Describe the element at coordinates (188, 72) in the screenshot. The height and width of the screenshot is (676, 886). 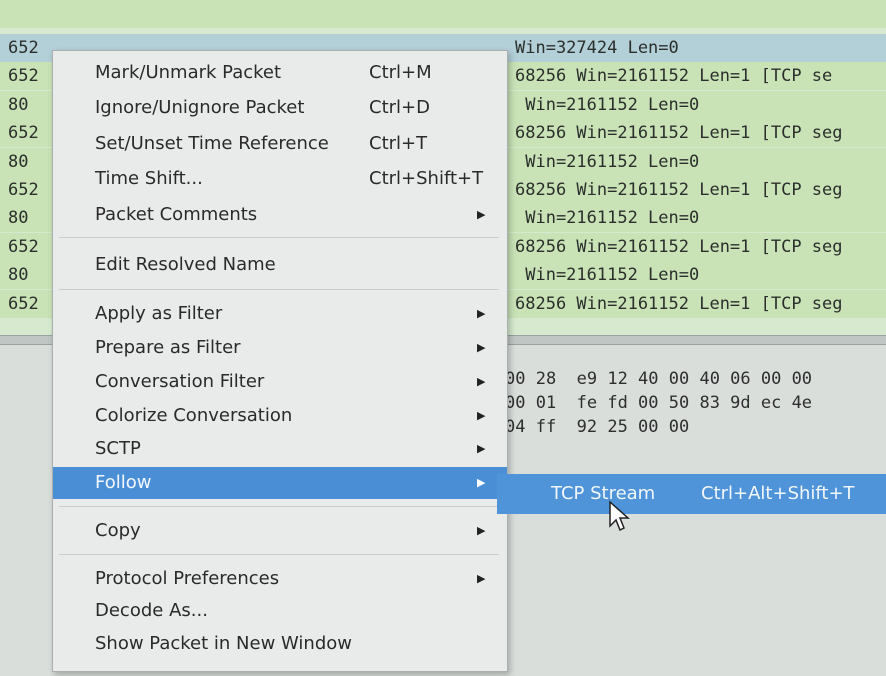
I see `menu-item-label: Mark/Unmark Packet` at that location.